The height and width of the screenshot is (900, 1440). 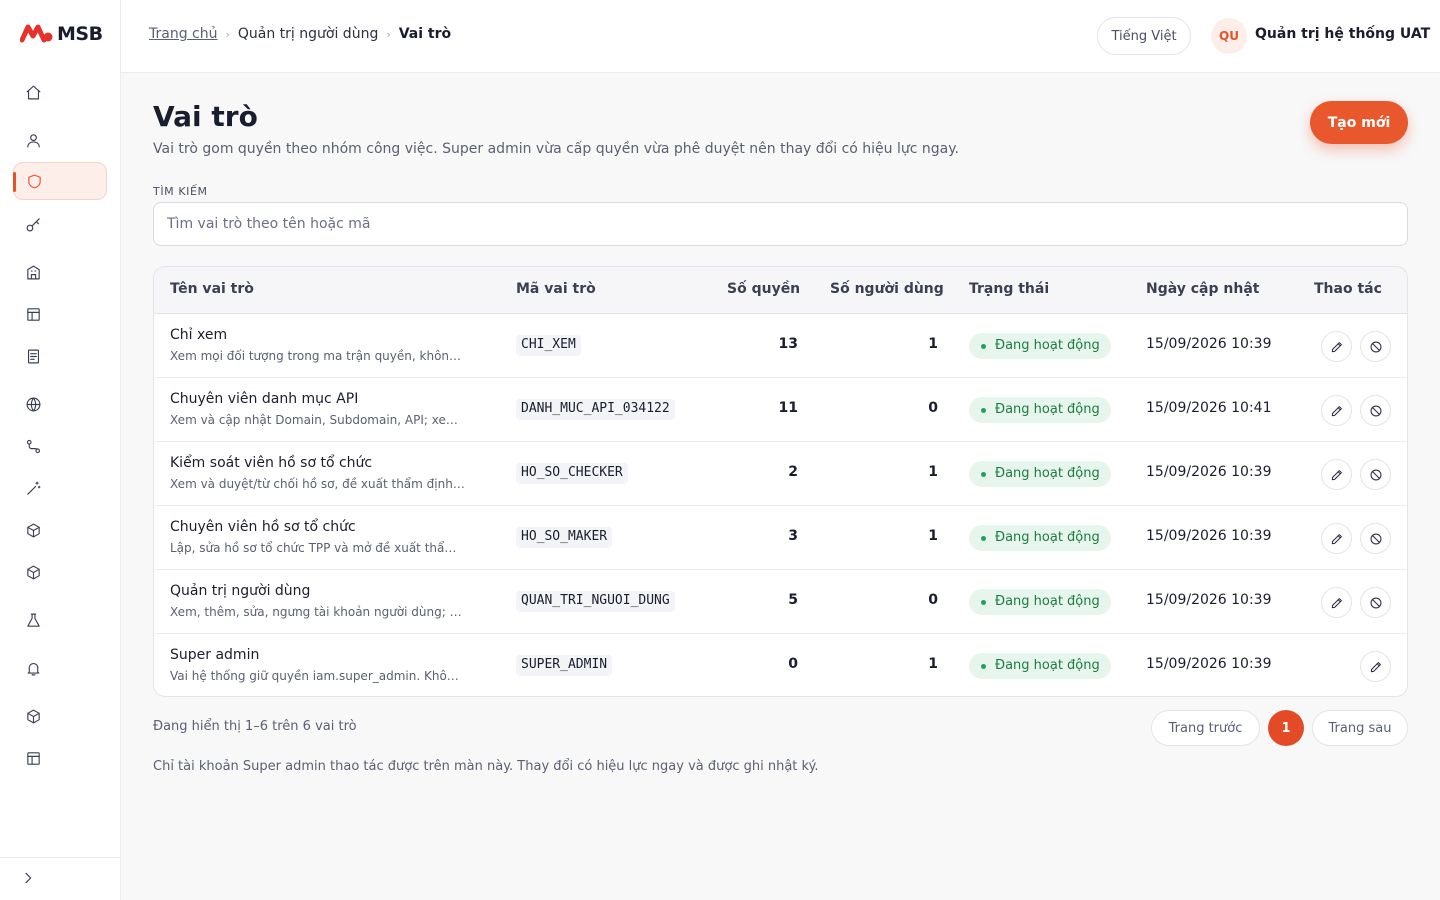 What do you see at coordinates (264, 399) in the screenshot?
I see `role-name: Chuyên viên danh mục API` at bounding box center [264, 399].